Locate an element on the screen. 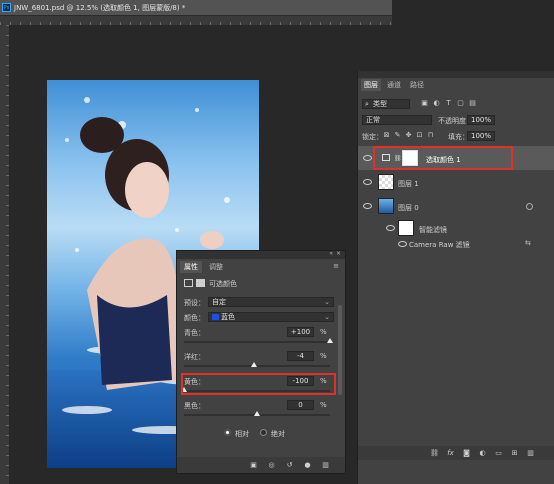 The width and height of the screenshot is (554, 484). filter-pixel-icon: ▣ is located at coordinates (424, 103).